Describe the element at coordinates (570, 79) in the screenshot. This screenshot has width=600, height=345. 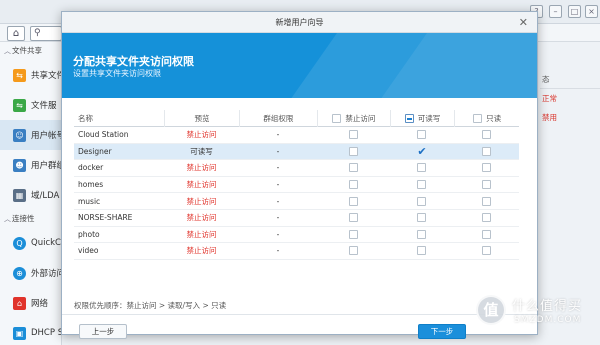
I see `status-column-header: 态` at that location.